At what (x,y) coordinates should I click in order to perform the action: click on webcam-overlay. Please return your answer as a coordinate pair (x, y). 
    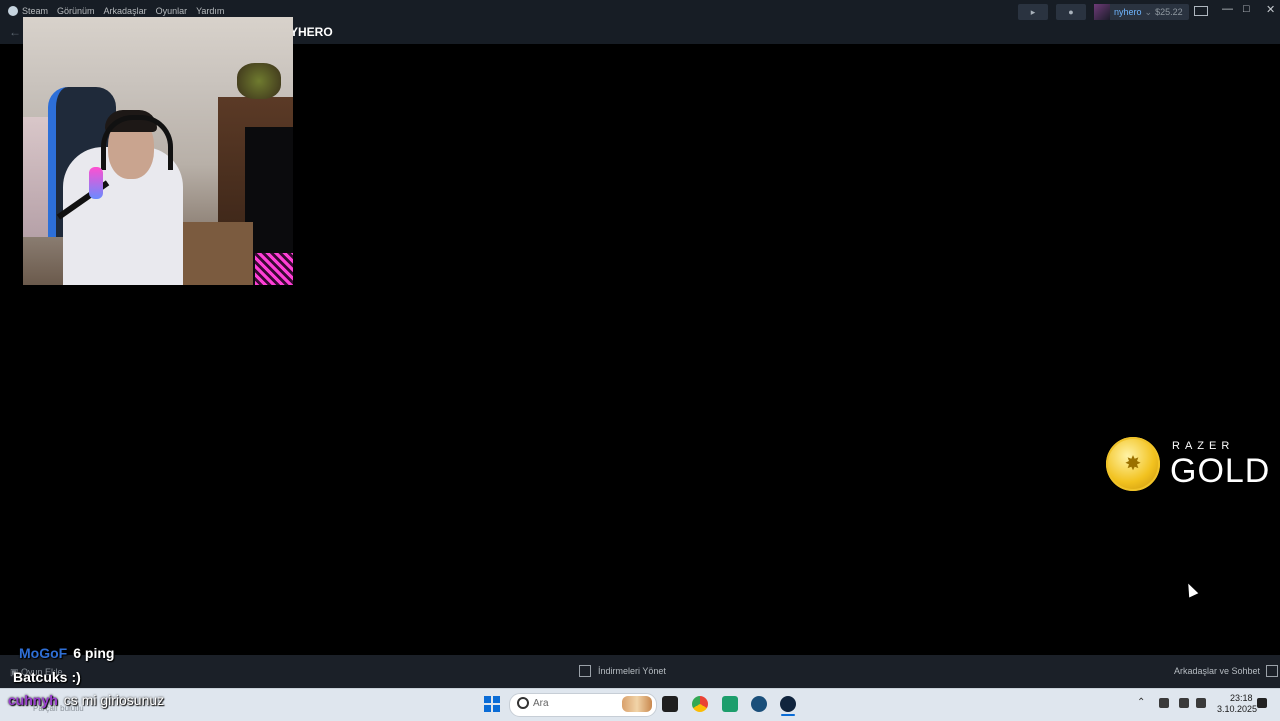
    Looking at the image, I should click on (158, 151).